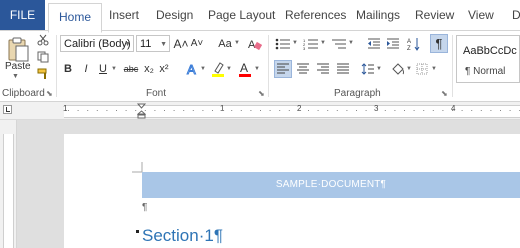 This screenshot has width=520, height=248. I want to click on horizontal-ruler: 1 1 2 3 4, so click(260, 111).